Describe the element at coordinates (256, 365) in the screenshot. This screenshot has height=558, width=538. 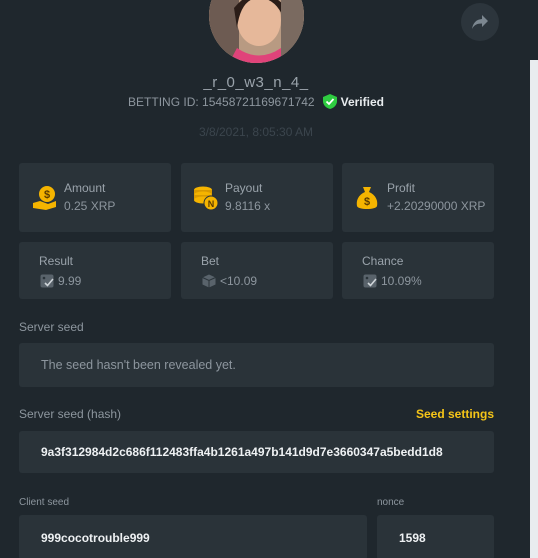
I see `server-seed-field: The seed hasn't been revealed yet.` at that location.